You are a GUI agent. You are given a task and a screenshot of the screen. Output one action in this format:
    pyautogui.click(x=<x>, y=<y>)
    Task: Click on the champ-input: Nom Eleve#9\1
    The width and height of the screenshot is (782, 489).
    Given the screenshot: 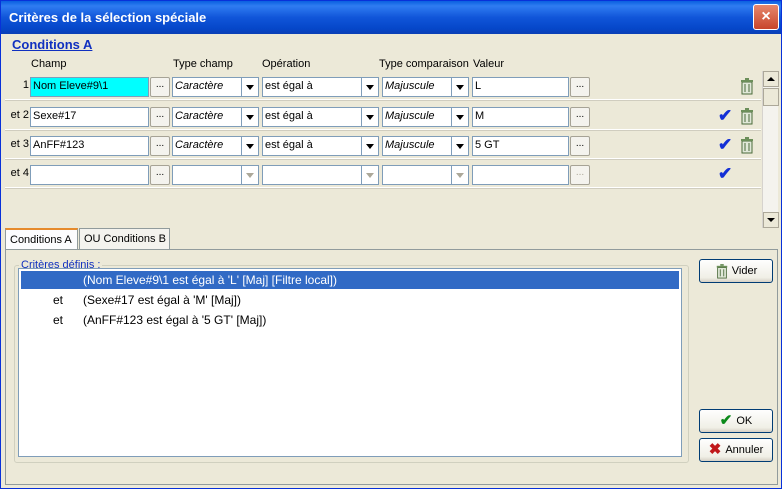 What is the action you would take?
    pyautogui.click(x=89, y=87)
    